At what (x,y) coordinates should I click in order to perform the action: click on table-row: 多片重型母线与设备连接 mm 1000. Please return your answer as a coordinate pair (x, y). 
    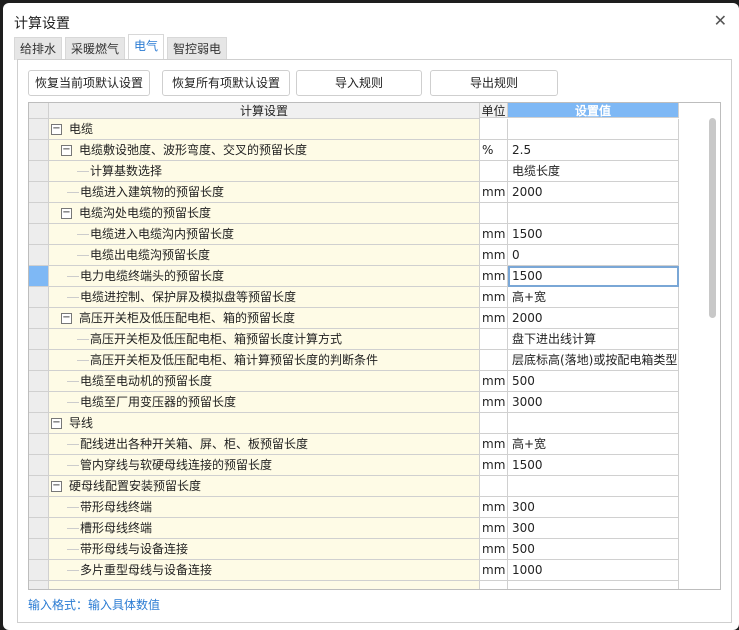
    Looking at the image, I should click on (354, 570).